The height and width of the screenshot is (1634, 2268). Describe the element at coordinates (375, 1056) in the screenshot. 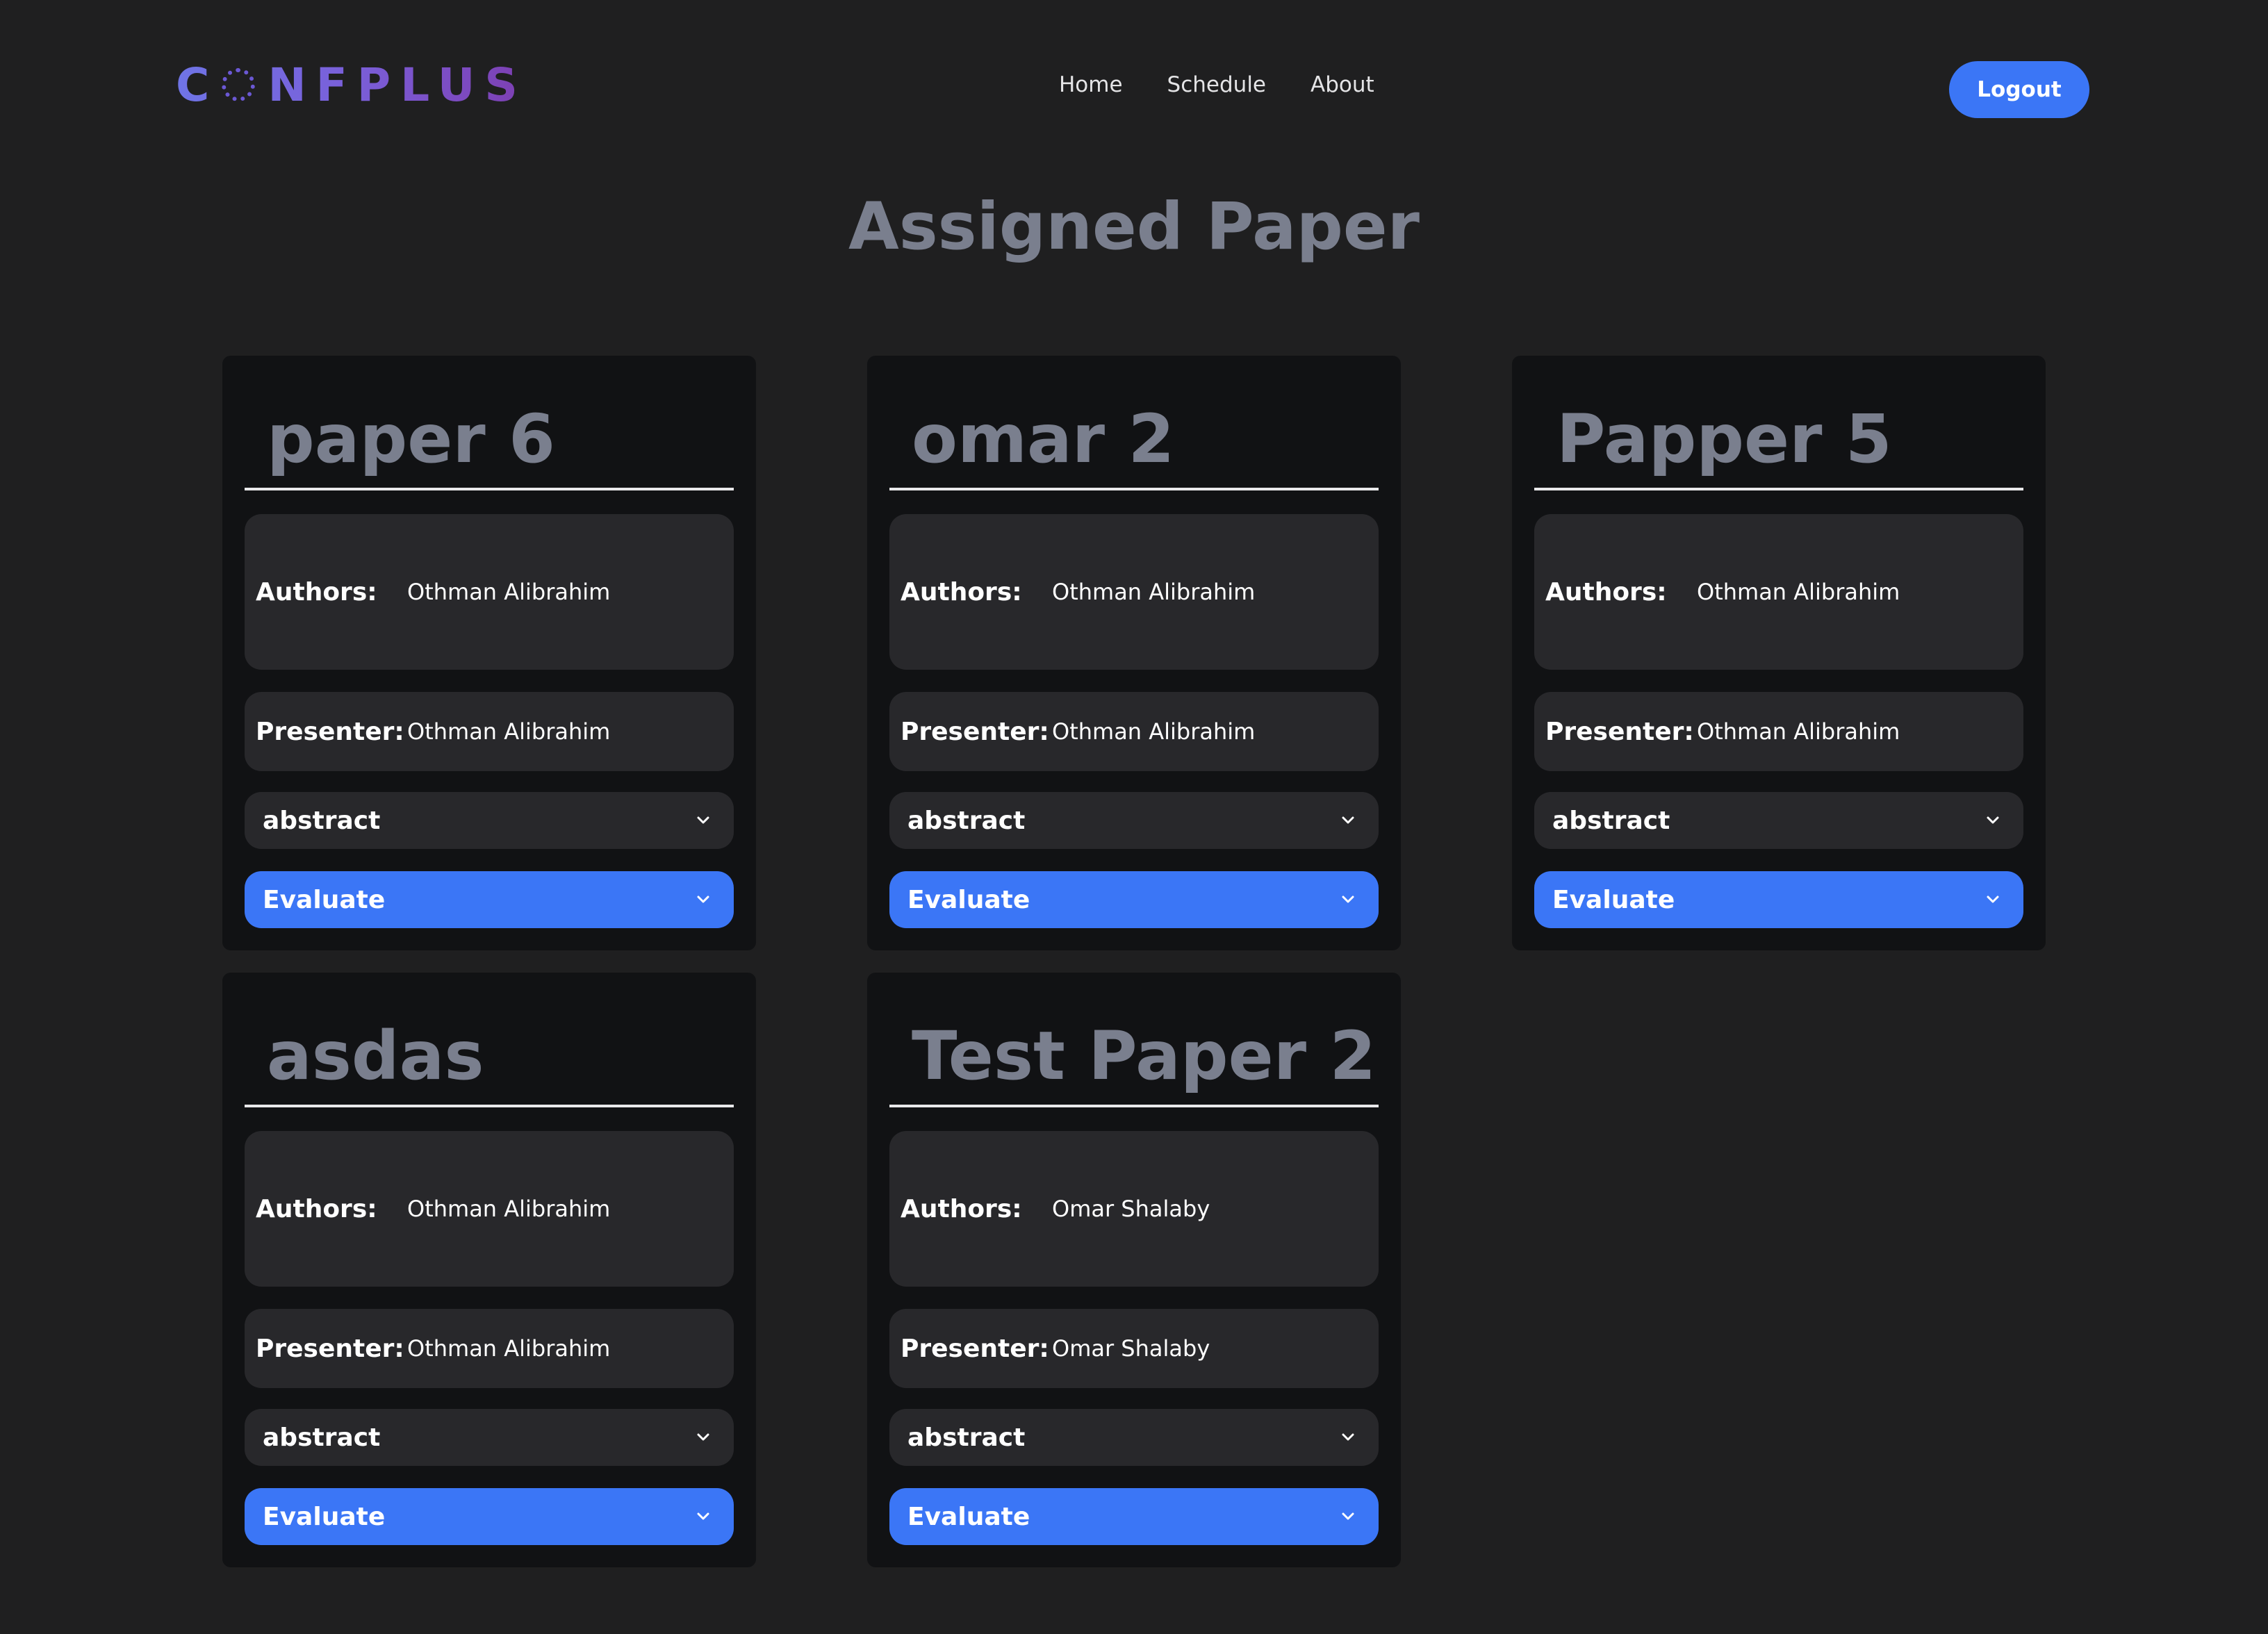

I see `paper-title: asdas` at that location.